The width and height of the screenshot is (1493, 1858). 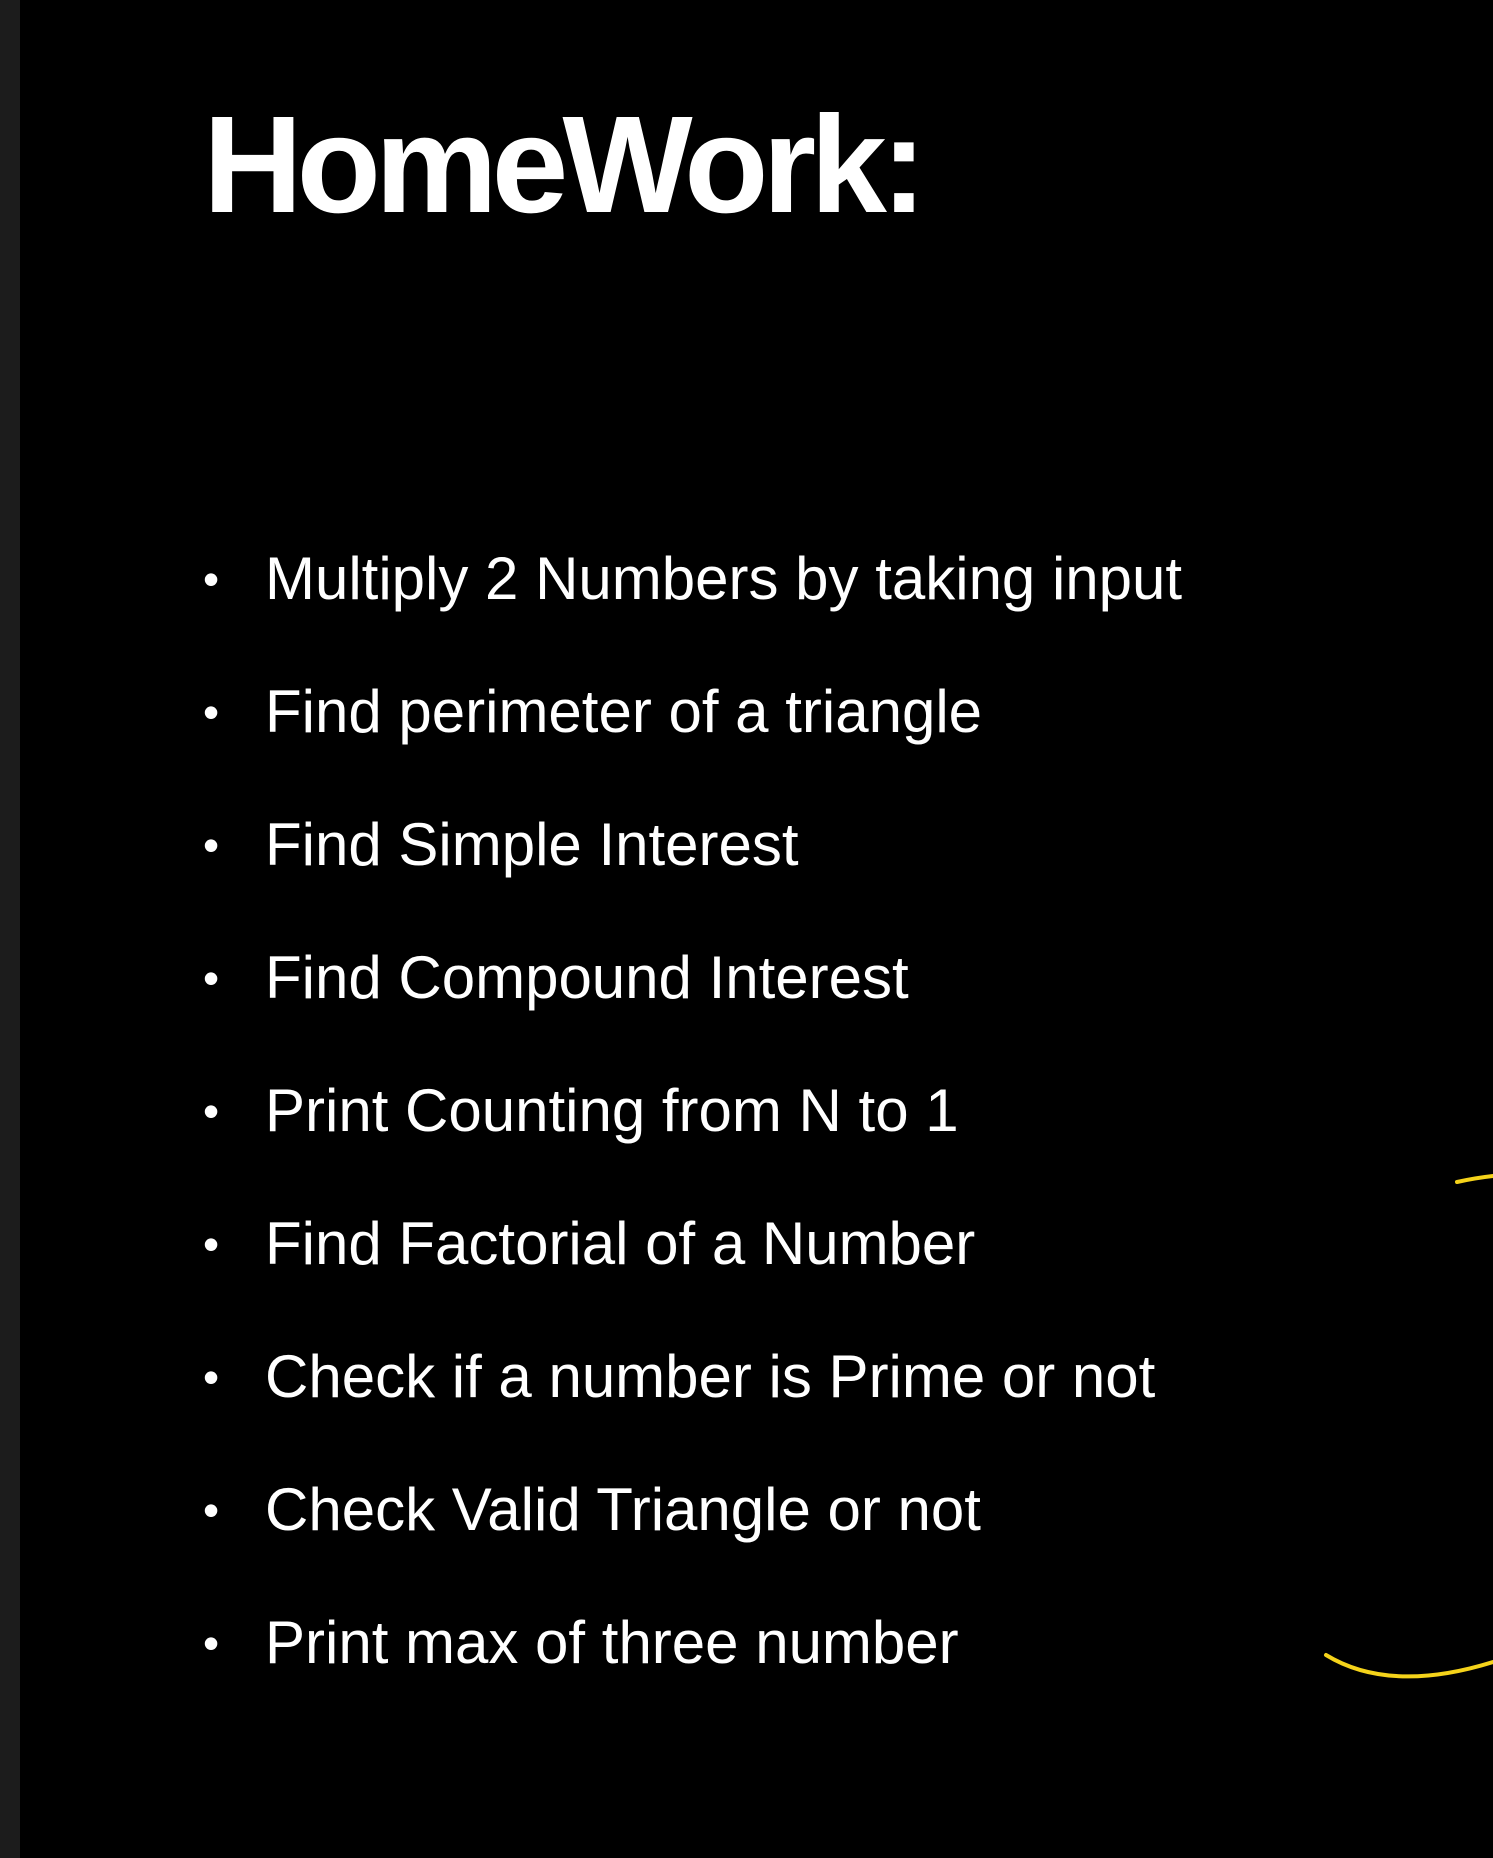 What do you see at coordinates (1408, 1666) in the screenshot?
I see `pen-stroke-bottom` at bounding box center [1408, 1666].